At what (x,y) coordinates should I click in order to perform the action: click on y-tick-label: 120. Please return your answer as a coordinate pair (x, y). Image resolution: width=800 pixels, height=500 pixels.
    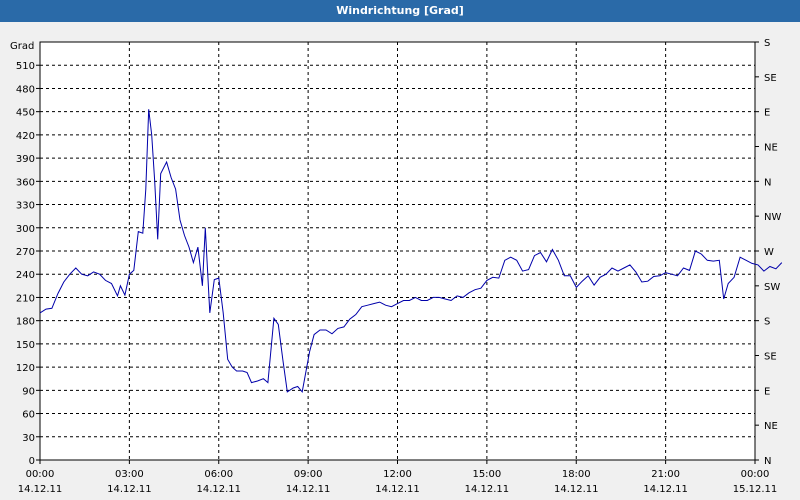
    Looking at the image, I should click on (25, 368).